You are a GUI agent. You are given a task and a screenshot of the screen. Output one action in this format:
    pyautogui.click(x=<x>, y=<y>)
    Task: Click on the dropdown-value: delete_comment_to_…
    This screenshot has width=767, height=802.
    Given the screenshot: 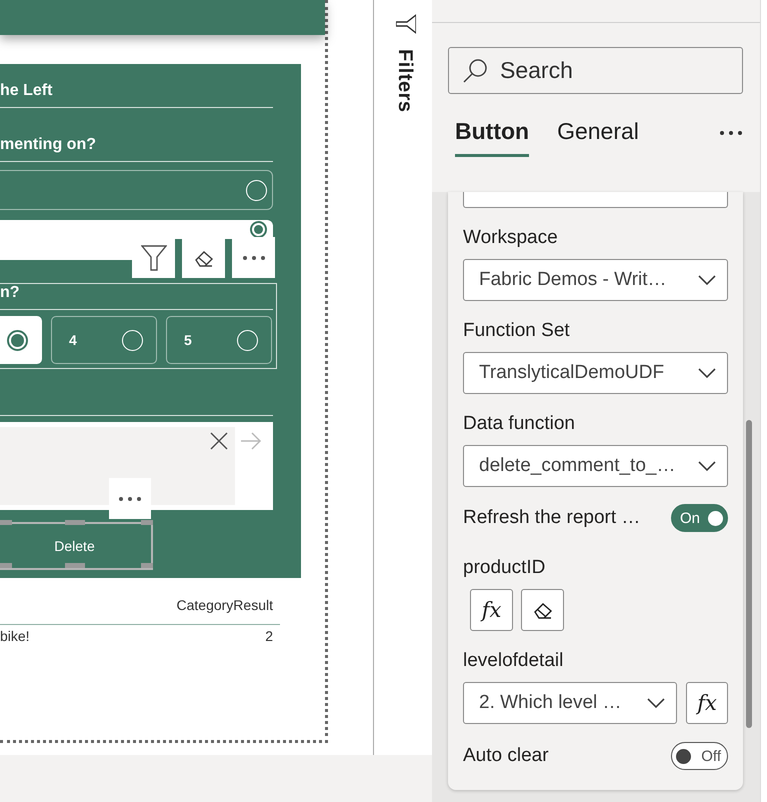 What is the action you would take?
    pyautogui.click(x=577, y=466)
    